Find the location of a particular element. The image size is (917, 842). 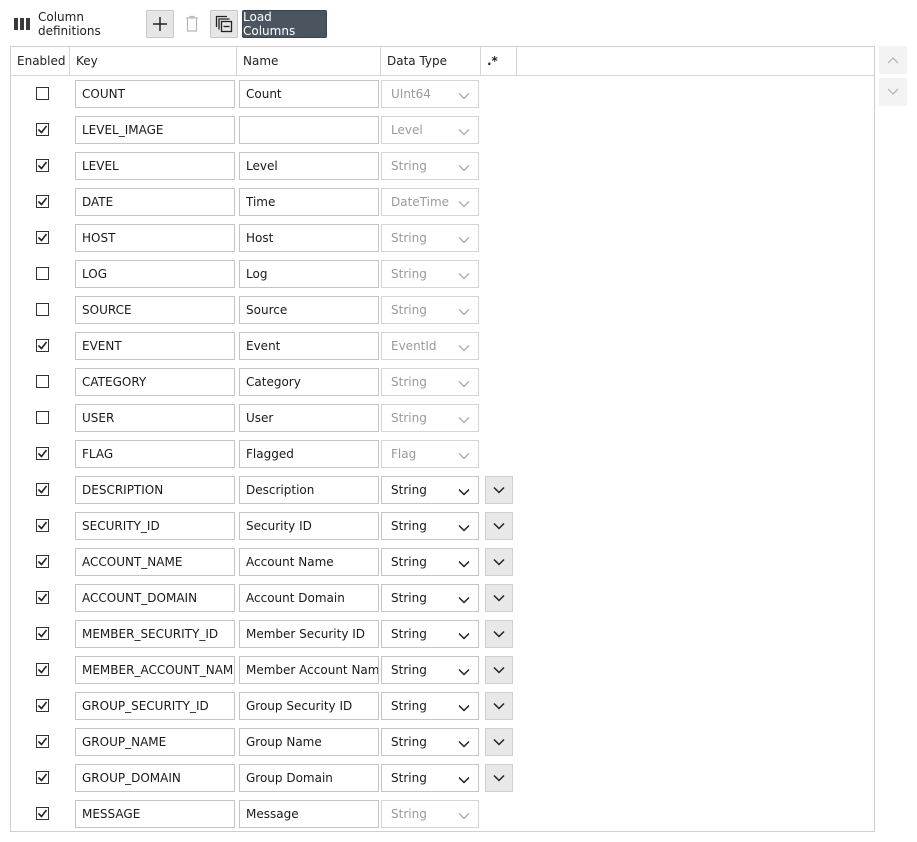

key-input: MEMBER_ACCOUNT_NAME is located at coordinates (155, 670).